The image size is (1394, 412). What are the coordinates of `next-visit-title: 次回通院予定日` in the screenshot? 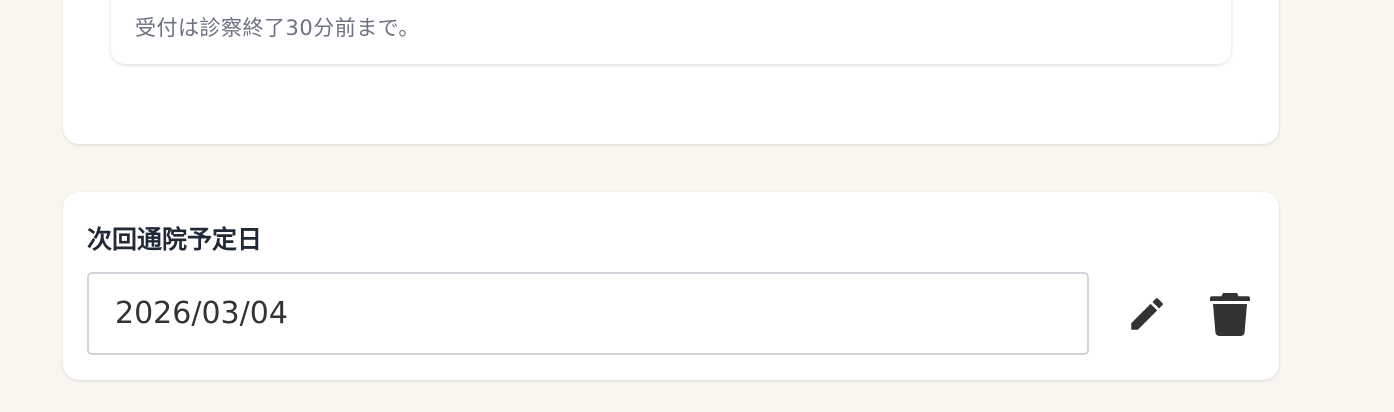 It's located at (175, 239).